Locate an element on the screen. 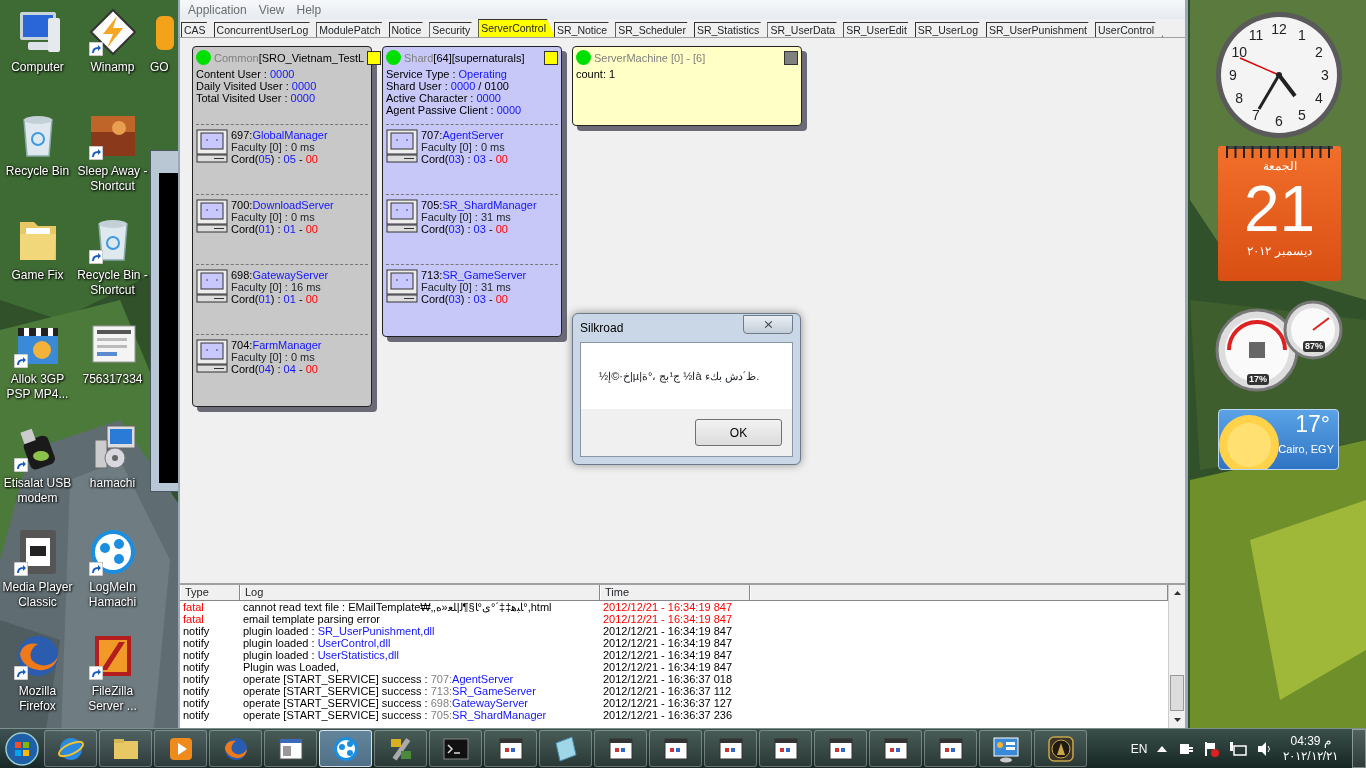 Image resolution: width=1366 pixels, height=768 pixels. panel-title: Common[SRO_Vietnam_TestL is located at coordinates (289, 57).